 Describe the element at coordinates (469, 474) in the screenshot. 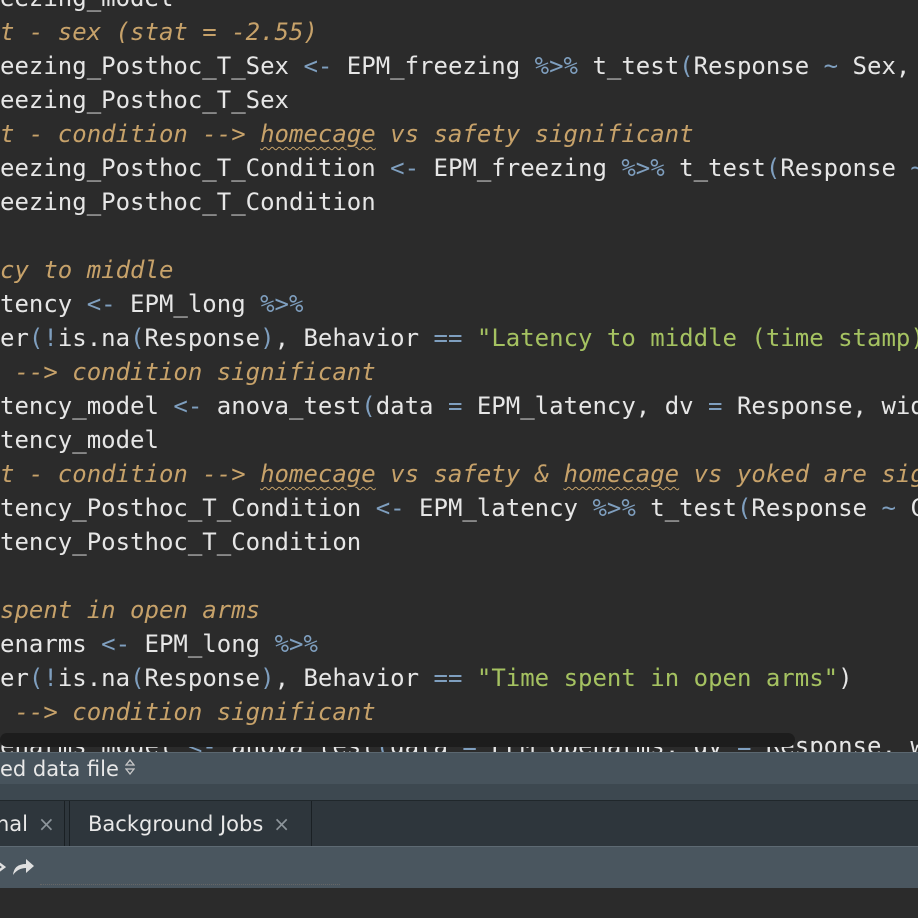

I see `code-comment: vs safety &` at that location.